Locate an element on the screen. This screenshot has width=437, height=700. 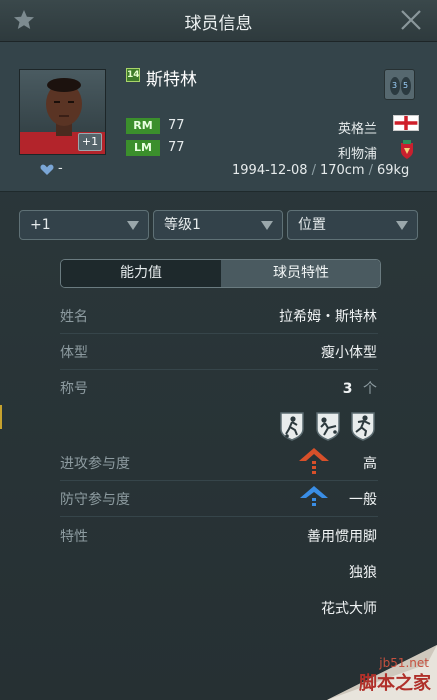
title-count-value: 3 is located at coordinates (347, 389).